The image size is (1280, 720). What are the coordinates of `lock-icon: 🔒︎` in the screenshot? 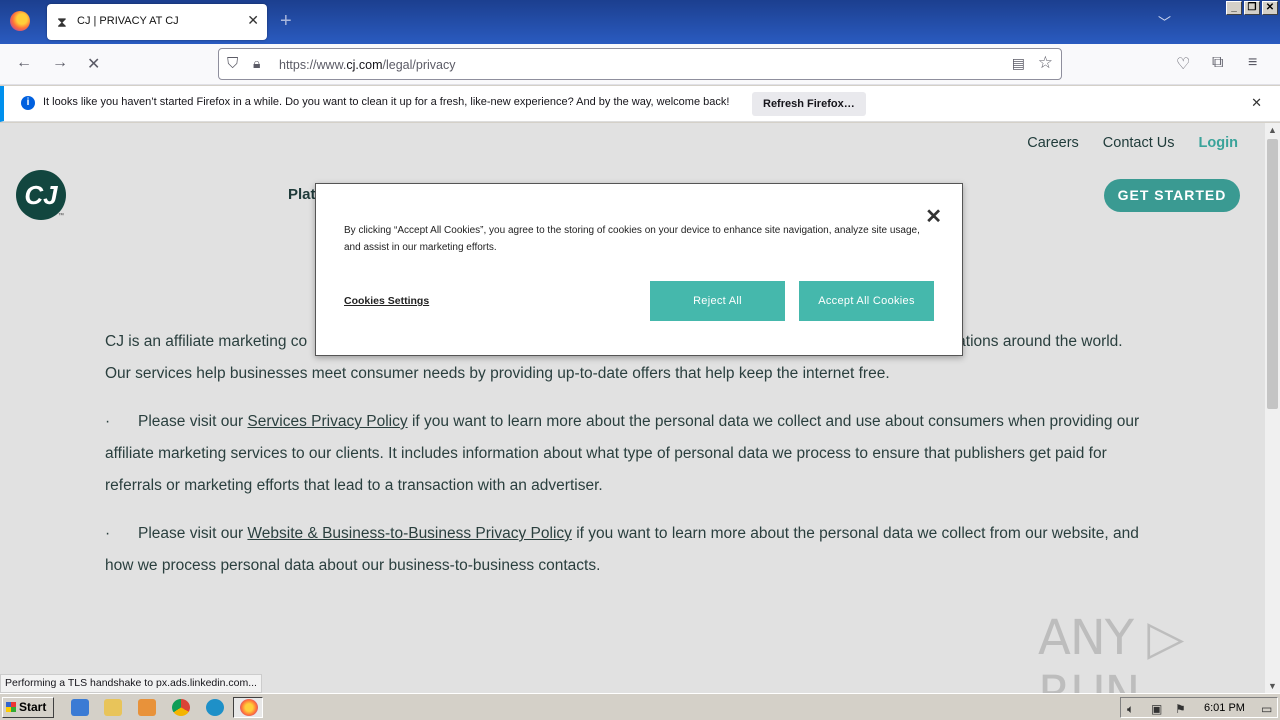 It's located at (256, 63).